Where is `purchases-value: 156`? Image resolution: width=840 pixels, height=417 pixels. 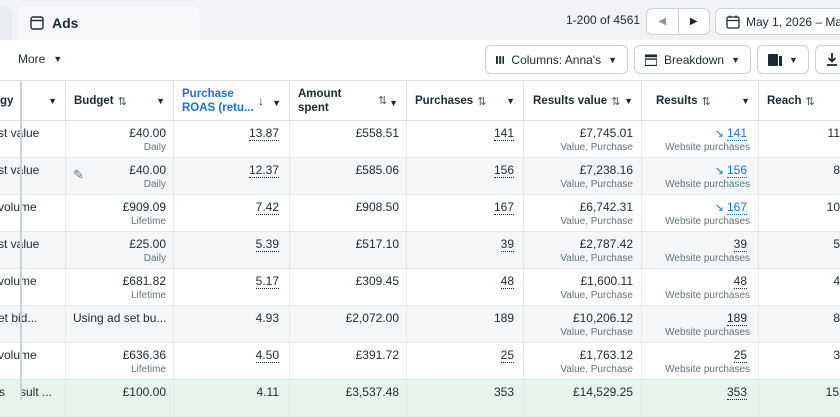 purchases-value: 156 is located at coordinates (503, 170).